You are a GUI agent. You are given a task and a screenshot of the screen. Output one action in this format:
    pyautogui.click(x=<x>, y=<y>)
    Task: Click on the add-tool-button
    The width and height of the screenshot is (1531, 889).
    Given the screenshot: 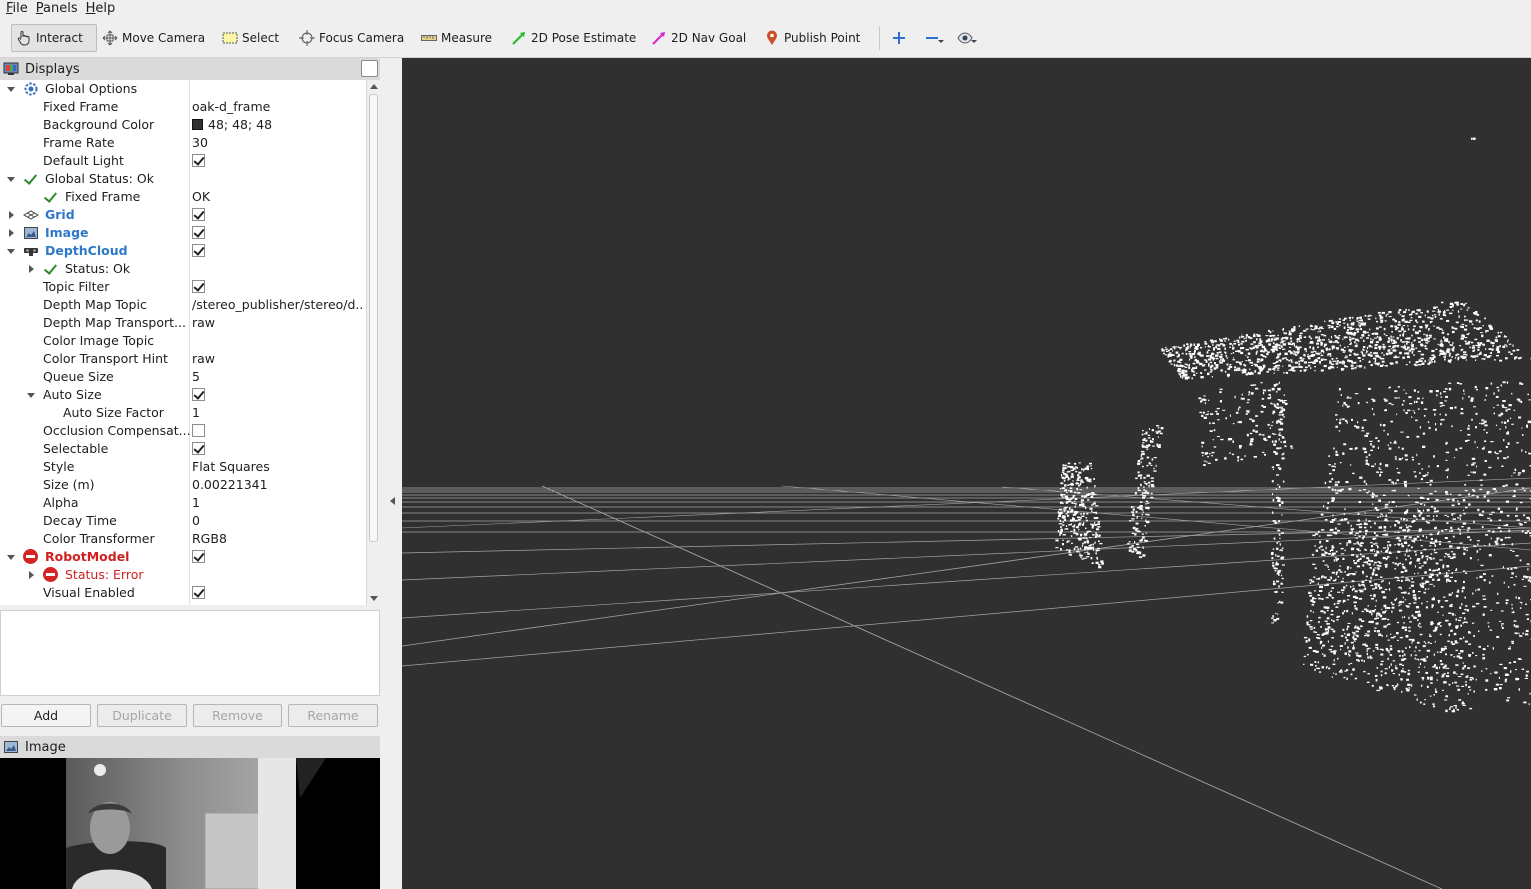 What is the action you would take?
    pyautogui.click(x=899, y=38)
    